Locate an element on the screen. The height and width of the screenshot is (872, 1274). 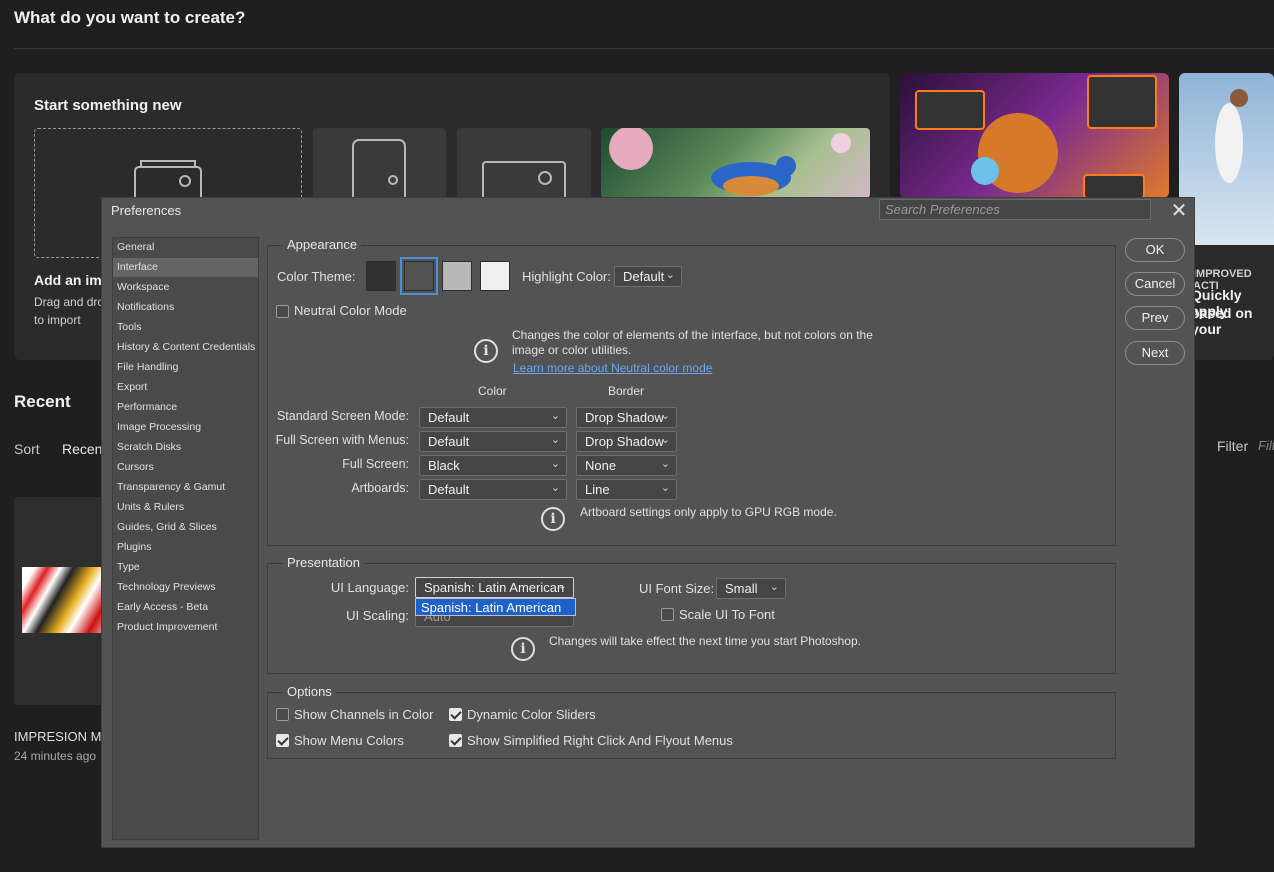
screen-mode-label: Full Screen: is located at coordinates (375, 464).